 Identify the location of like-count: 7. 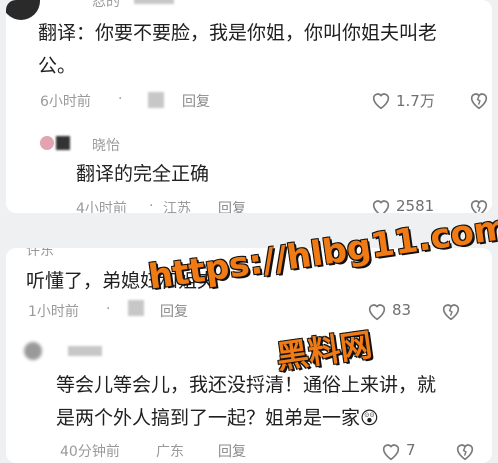
(411, 450).